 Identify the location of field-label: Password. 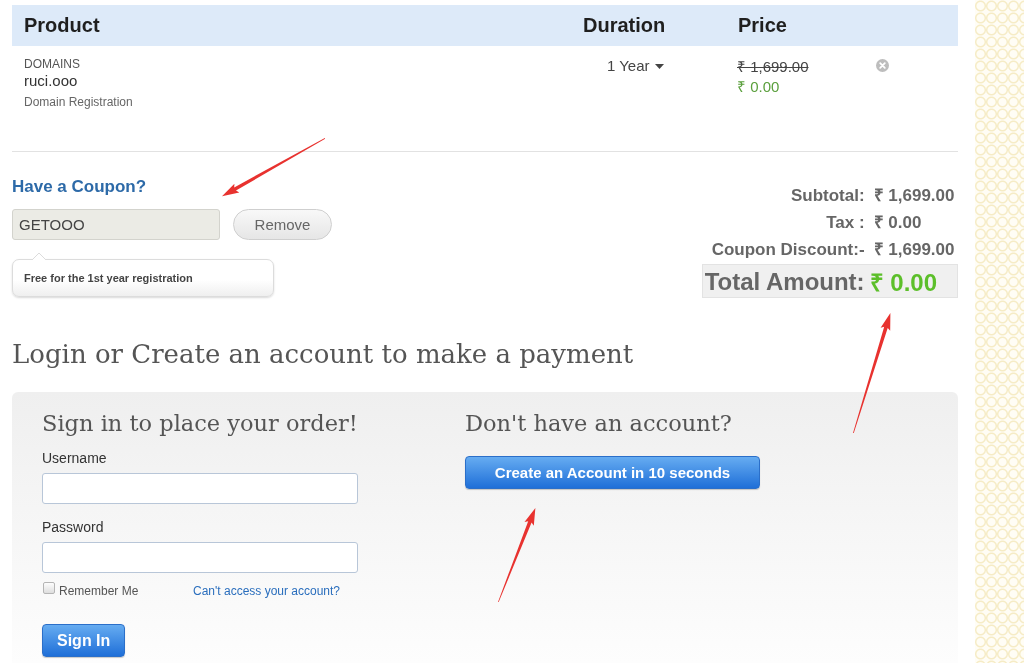
(73, 527).